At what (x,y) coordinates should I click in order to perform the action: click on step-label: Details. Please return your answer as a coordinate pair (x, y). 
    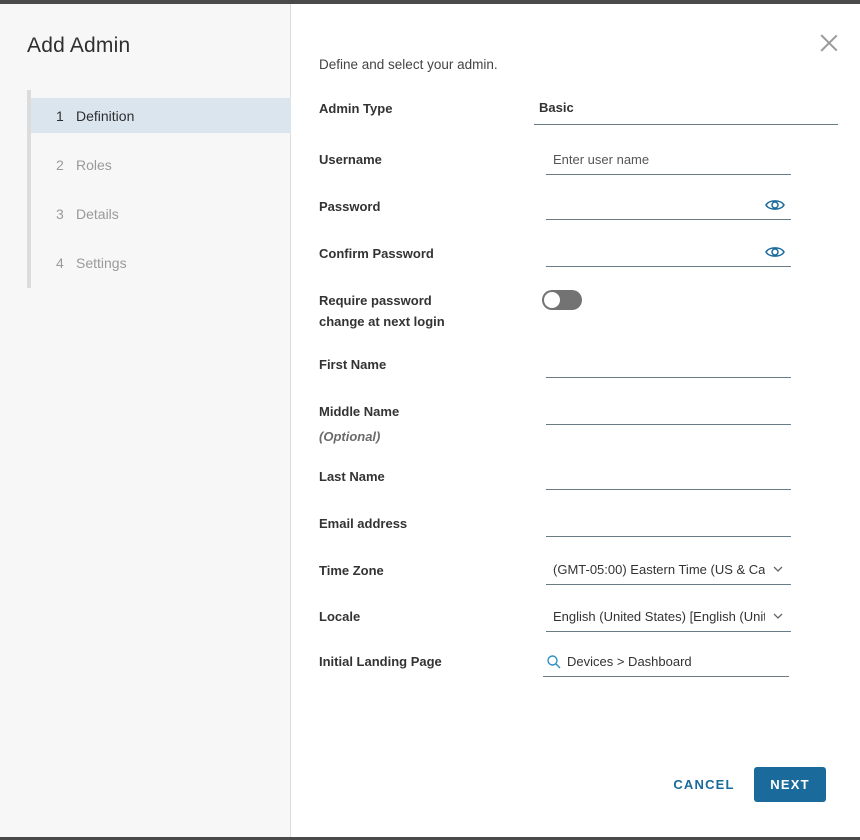
    Looking at the image, I should click on (97, 213).